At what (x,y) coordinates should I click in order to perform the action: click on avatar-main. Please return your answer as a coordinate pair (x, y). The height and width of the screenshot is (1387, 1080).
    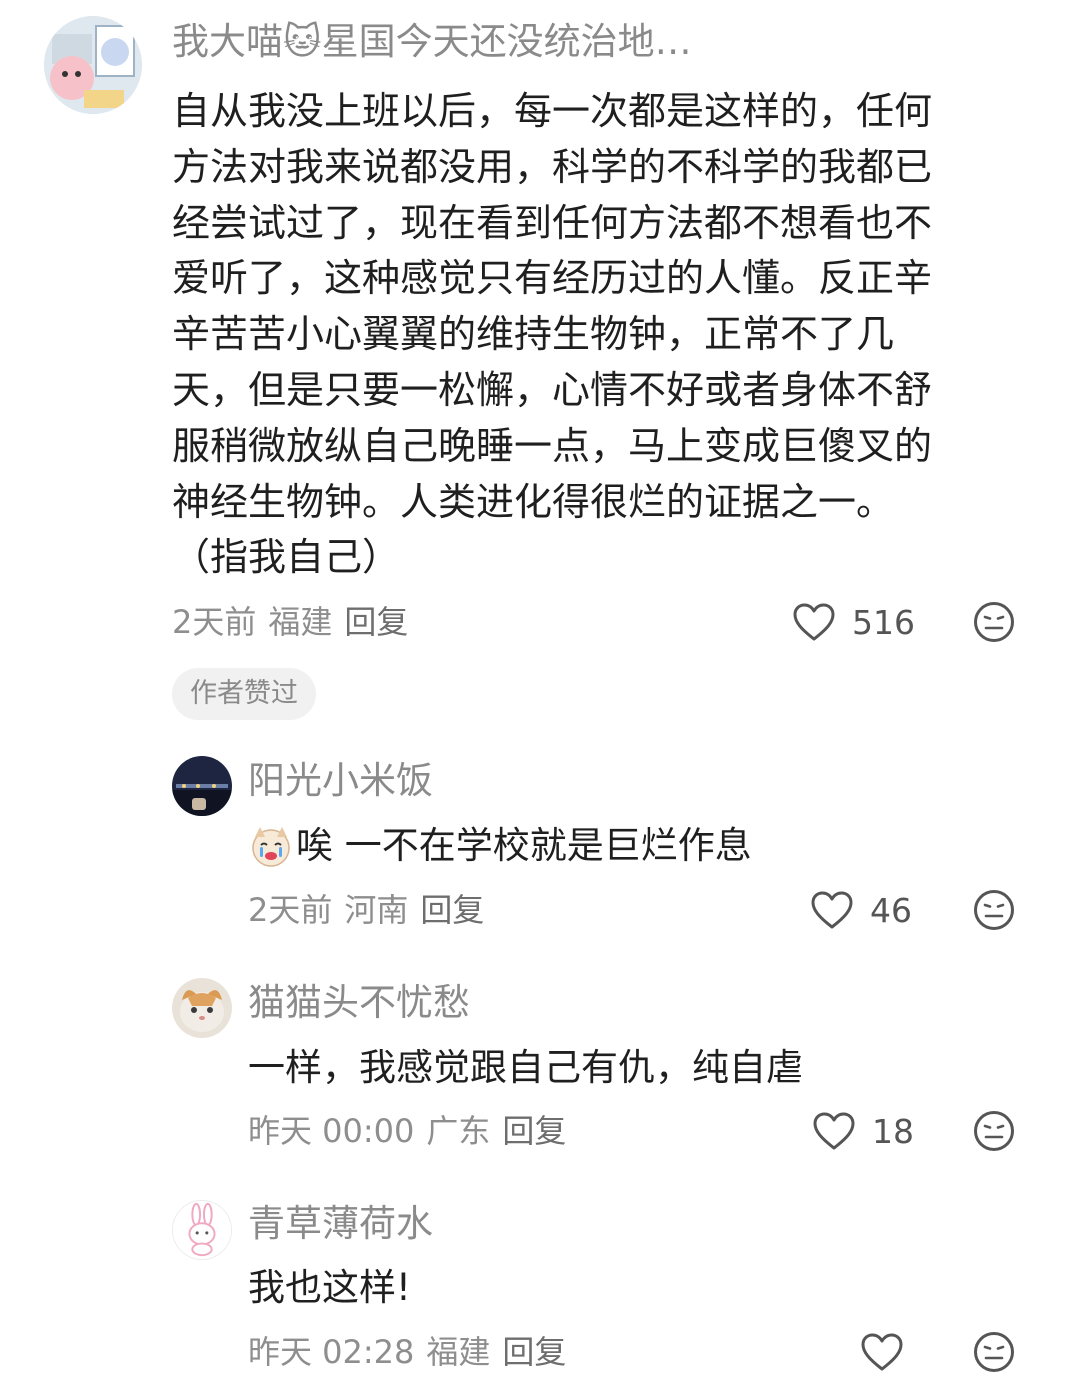
    Looking at the image, I should click on (93, 65).